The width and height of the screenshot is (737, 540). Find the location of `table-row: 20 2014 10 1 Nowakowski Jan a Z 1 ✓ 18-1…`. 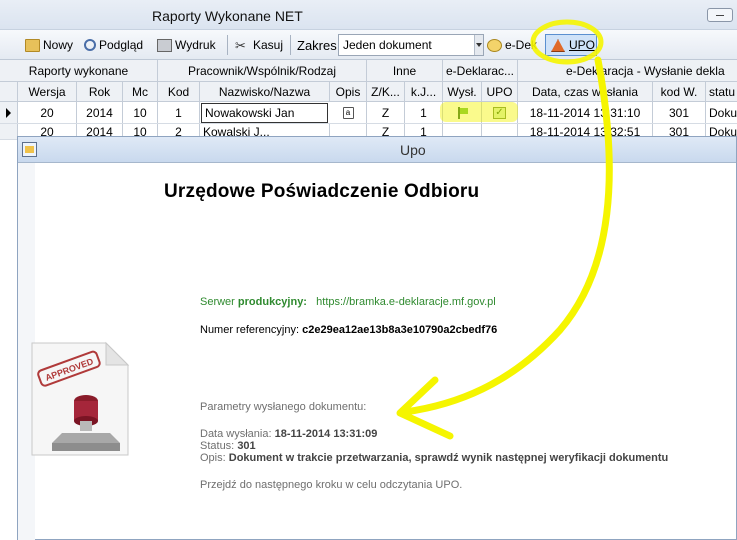

table-row: 20 2014 10 1 Nowakowski Jan a Z 1 ✓ 18-1… is located at coordinates (368, 113).